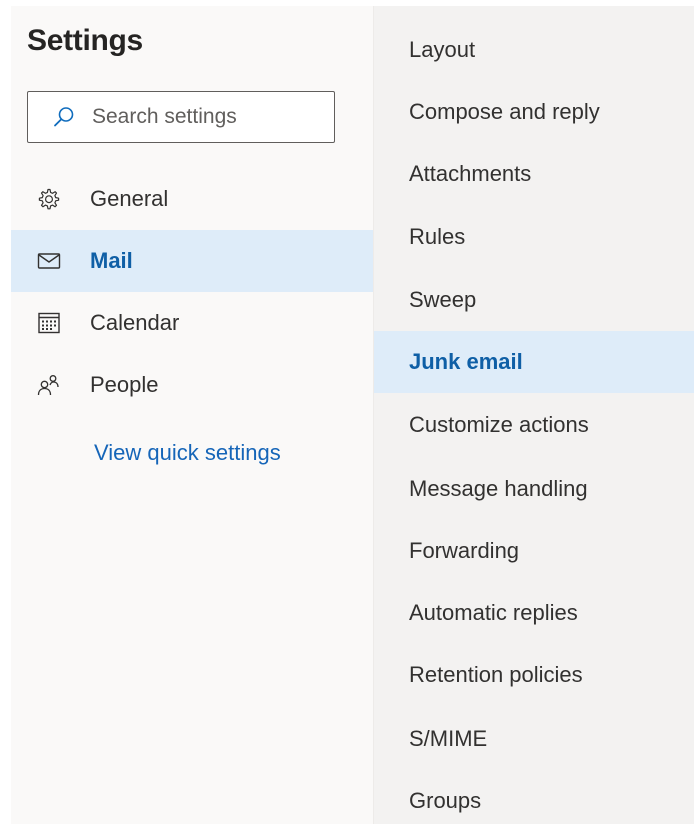 This screenshot has height=832, width=694. I want to click on view-quick-settings-link: View quick settings, so click(187, 453).